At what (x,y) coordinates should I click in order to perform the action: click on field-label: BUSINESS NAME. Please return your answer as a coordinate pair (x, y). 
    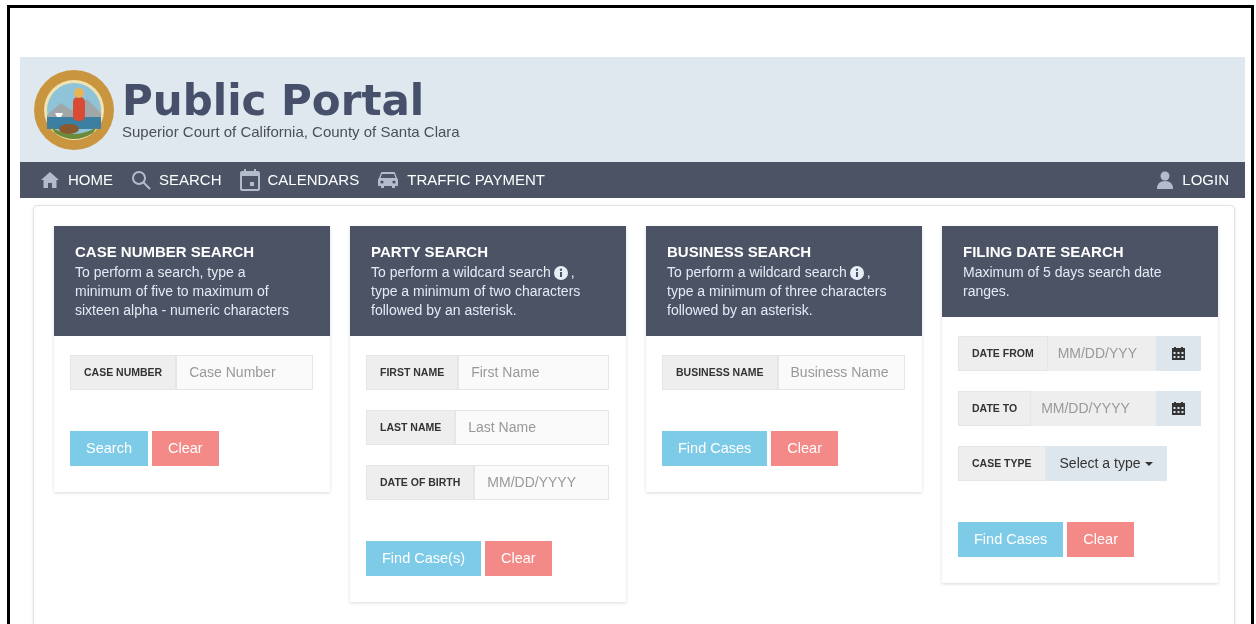
    Looking at the image, I should click on (720, 372).